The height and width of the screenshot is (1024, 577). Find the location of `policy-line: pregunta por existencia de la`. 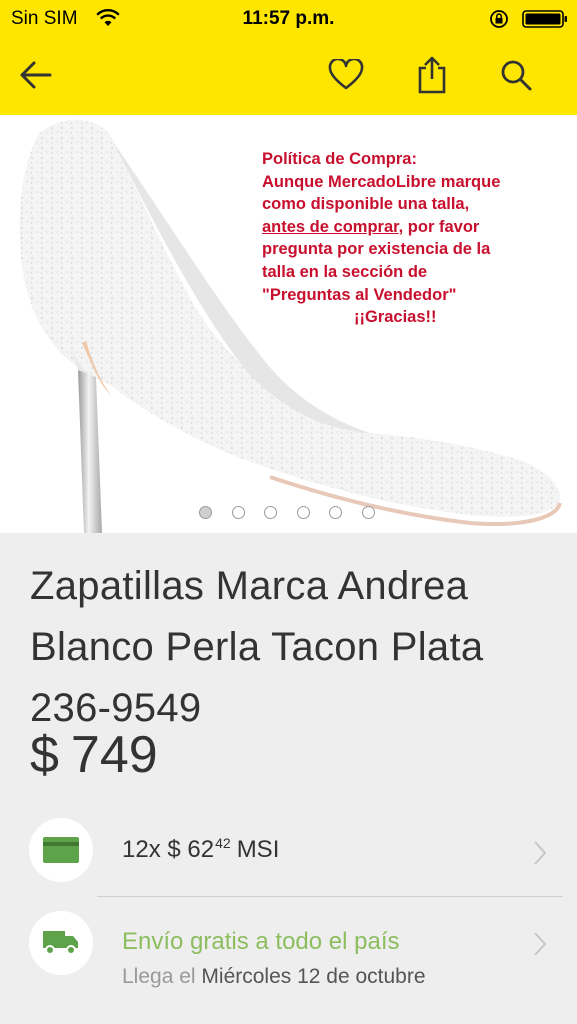

policy-line: pregunta por existencia de la is located at coordinates (376, 249).